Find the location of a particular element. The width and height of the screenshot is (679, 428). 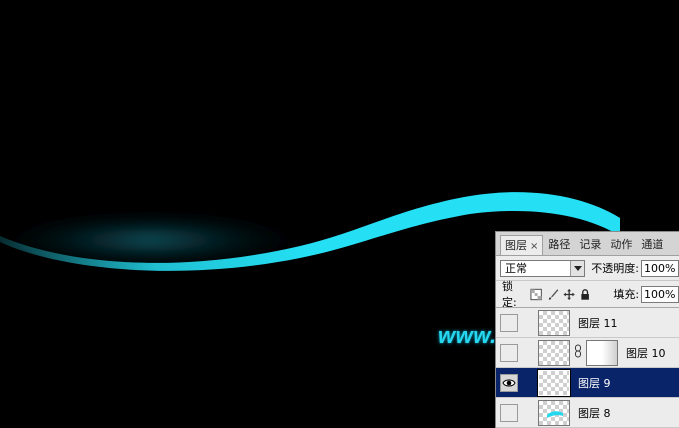

panel-tabbar: 图层 × 路径 记录 动作 通道 is located at coordinates (587, 244).